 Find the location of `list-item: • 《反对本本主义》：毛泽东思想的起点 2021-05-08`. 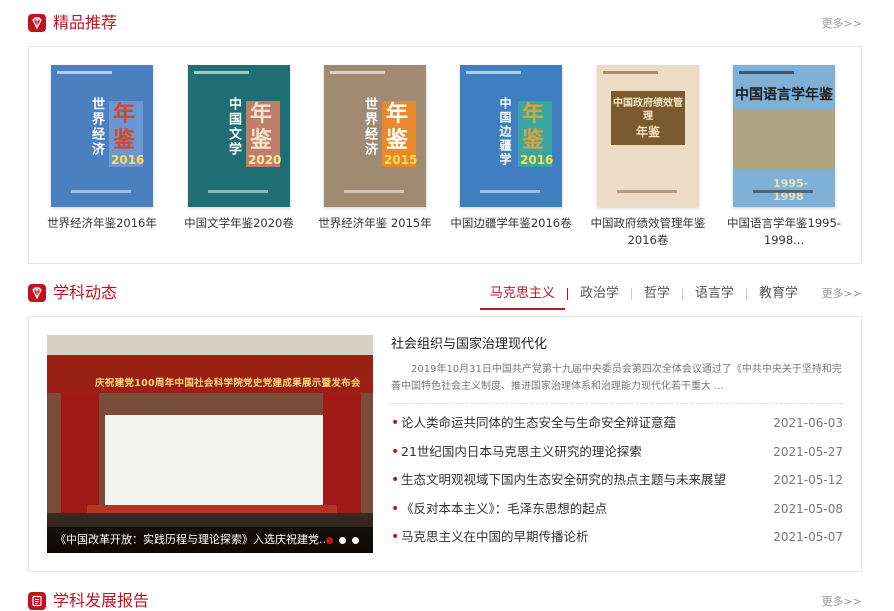

list-item: • 《反对本本主义》：毛泽东思想的起点 2021-05-08 is located at coordinates (617, 513).